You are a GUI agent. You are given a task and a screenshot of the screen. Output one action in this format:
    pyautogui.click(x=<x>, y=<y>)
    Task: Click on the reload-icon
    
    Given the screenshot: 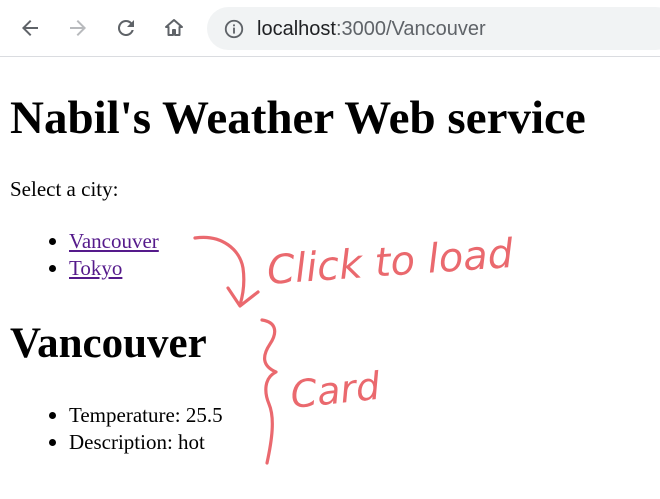 What is the action you would take?
    pyautogui.click(x=125, y=27)
    